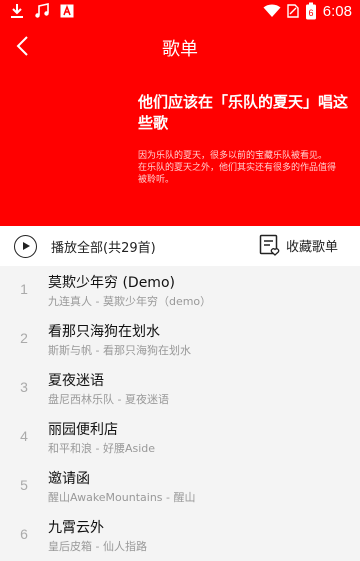 The height and width of the screenshot is (561, 360). I want to click on song-title: 夏夜迷语, so click(76, 381).